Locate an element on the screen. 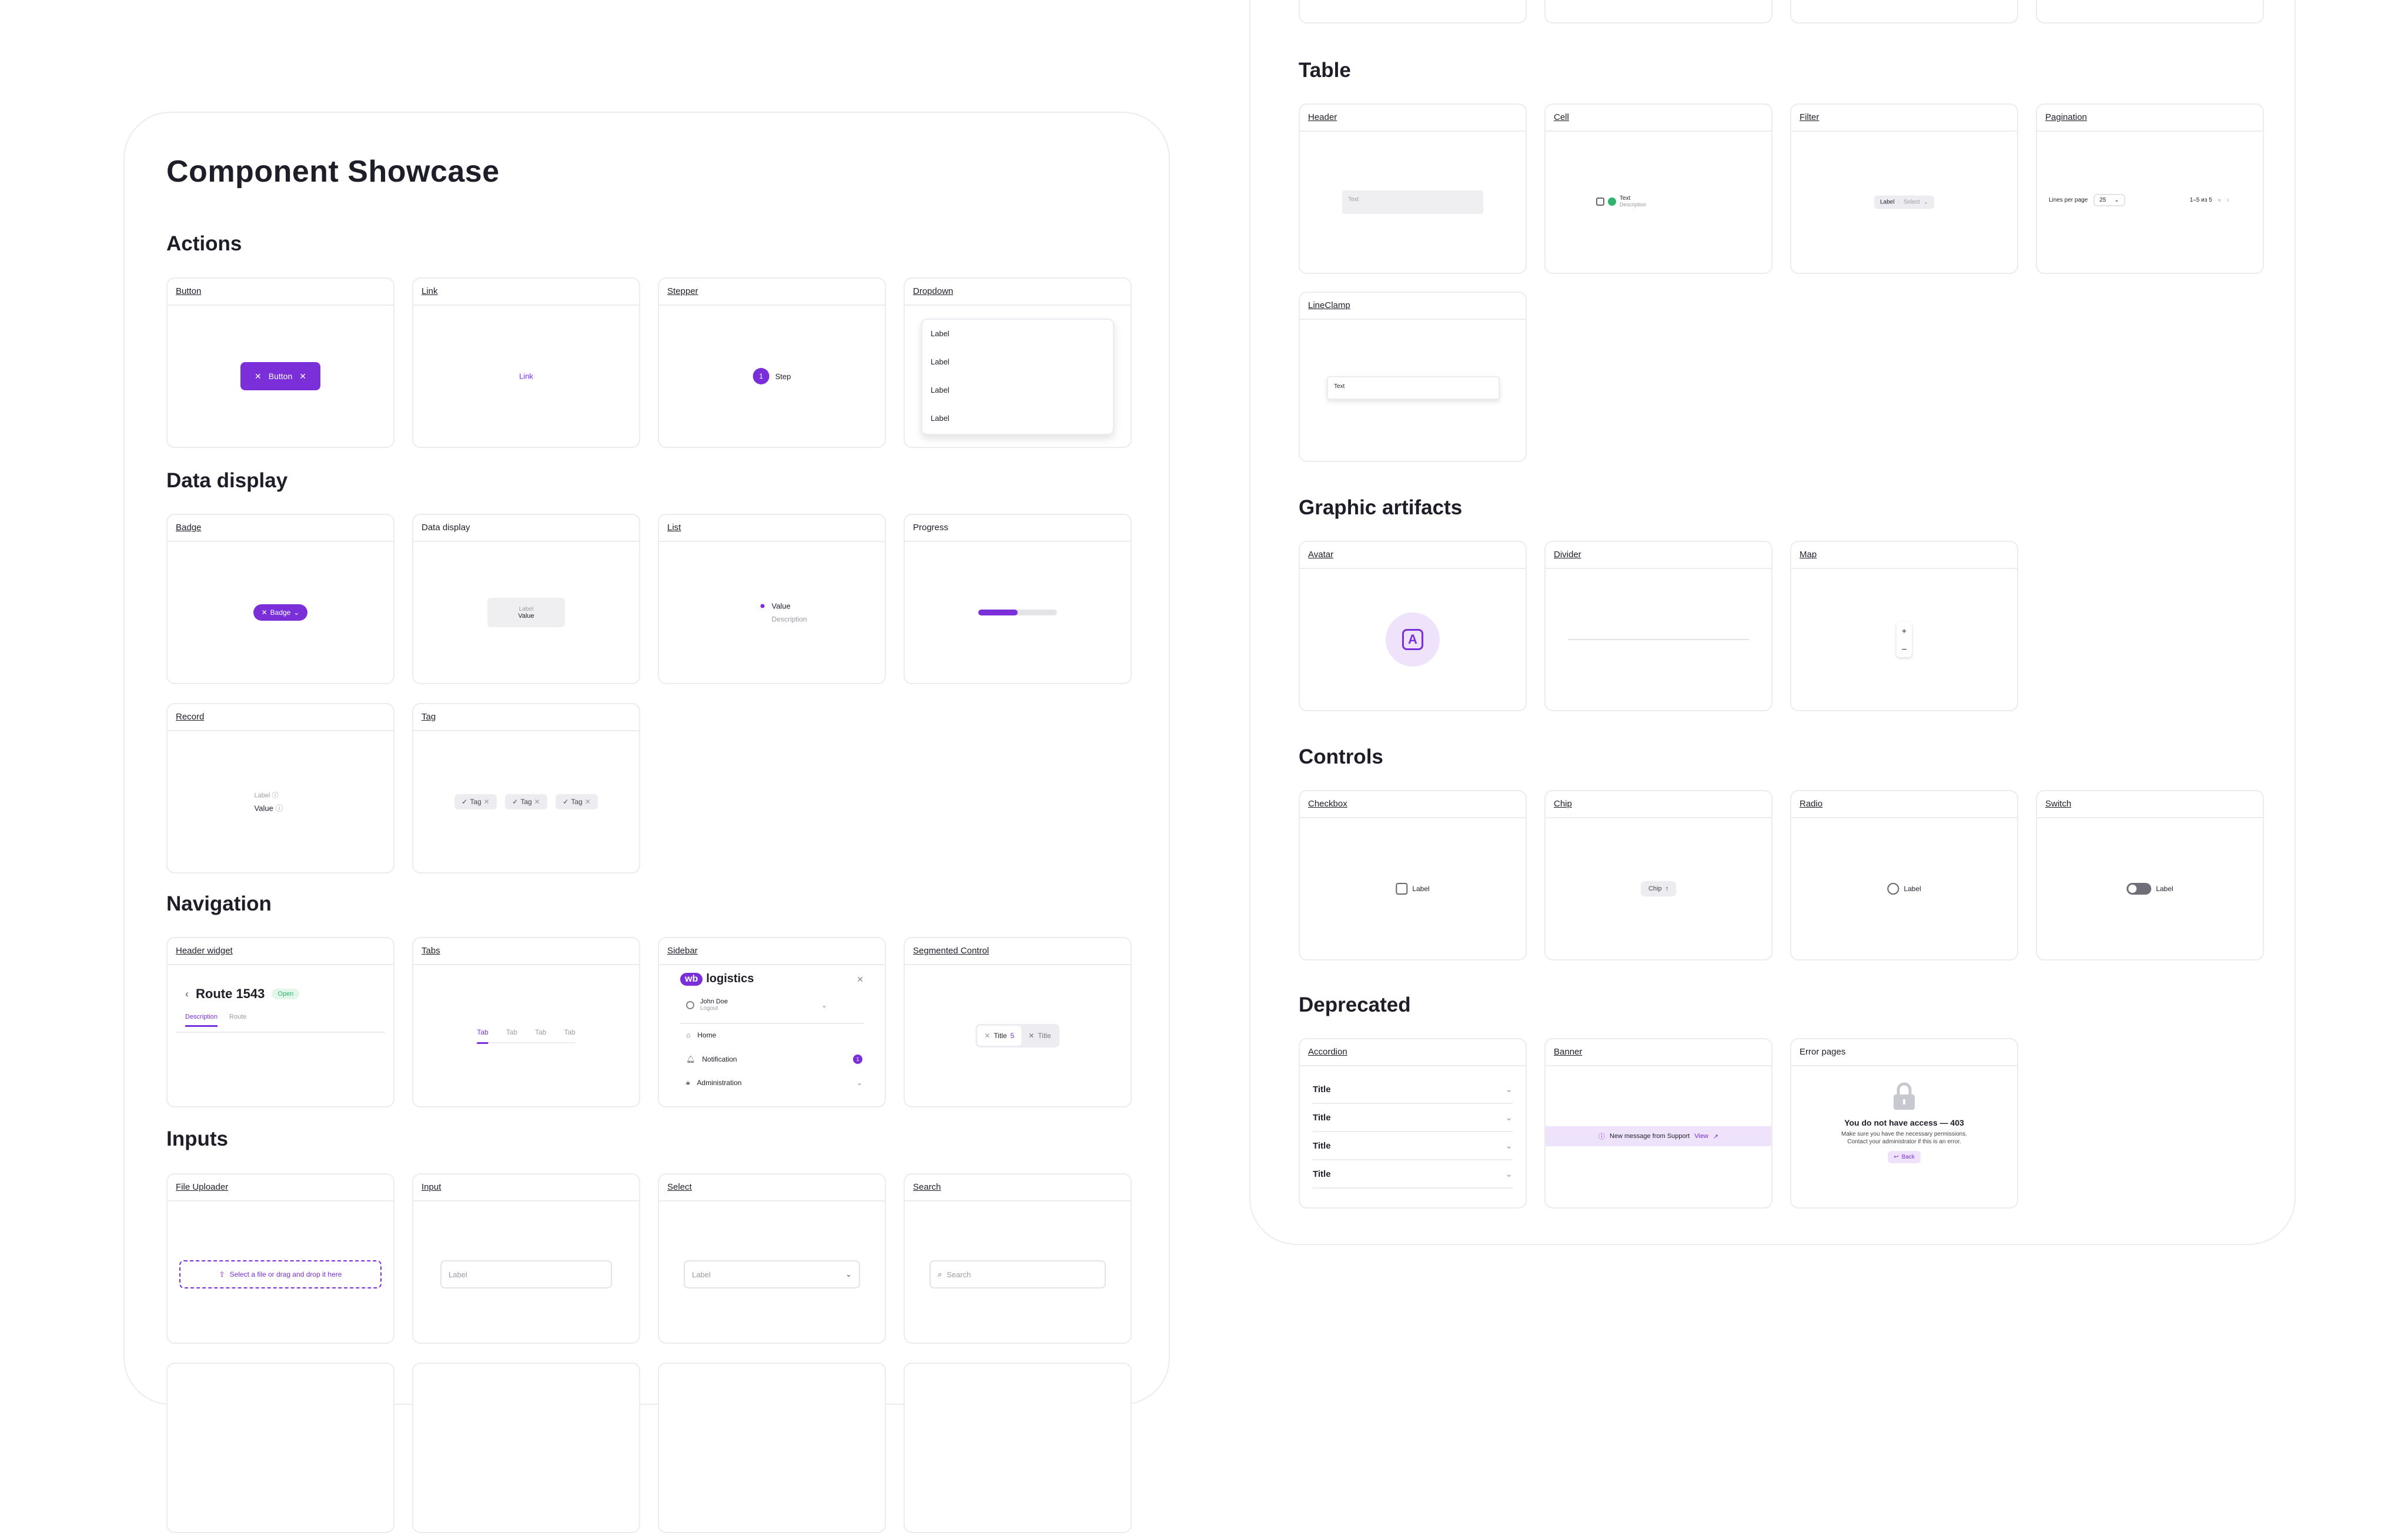 The width and height of the screenshot is (2408, 1533). card-checkbox: Checkbox Label is located at coordinates (1413, 875).